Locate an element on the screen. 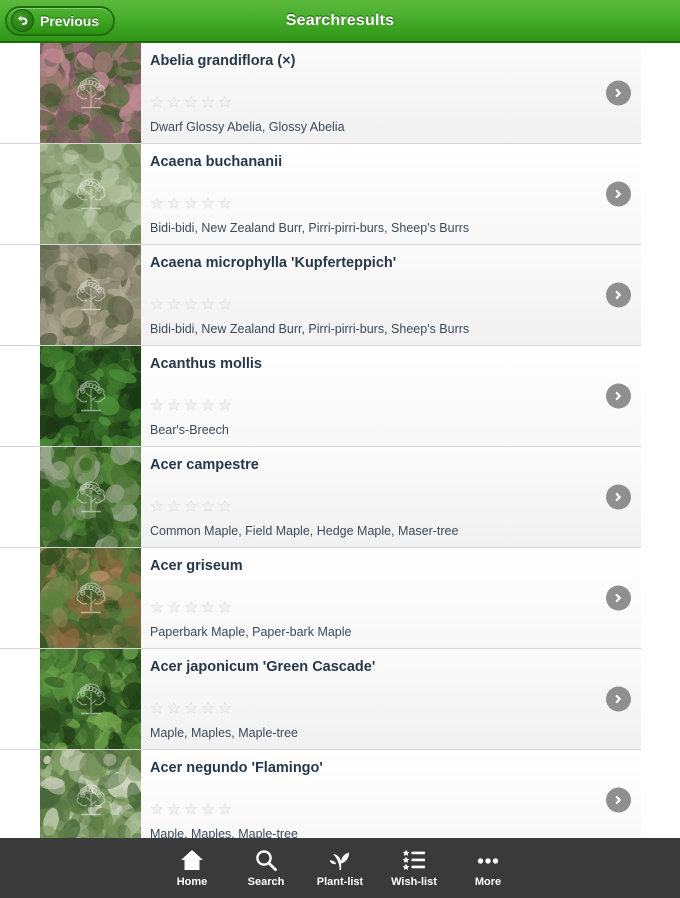  tab-label: More is located at coordinates (488, 882).